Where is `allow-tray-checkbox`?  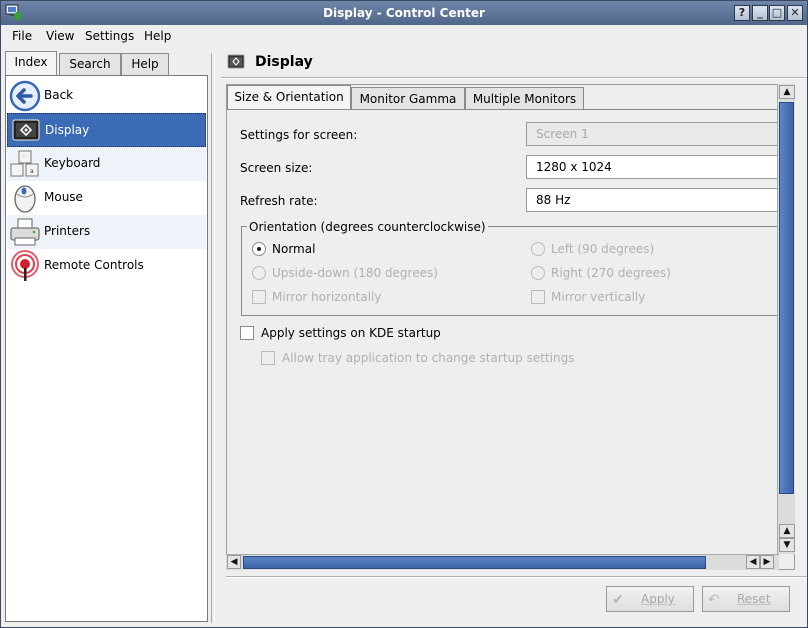
allow-tray-checkbox is located at coordinates (268, 358).